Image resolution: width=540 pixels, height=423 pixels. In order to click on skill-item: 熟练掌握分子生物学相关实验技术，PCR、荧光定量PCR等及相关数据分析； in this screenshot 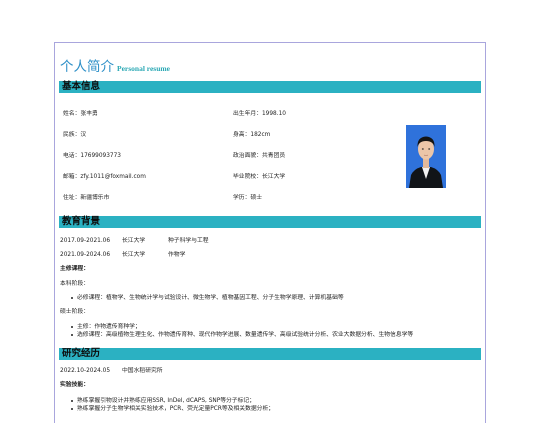, I will do `click(176, 409)`.